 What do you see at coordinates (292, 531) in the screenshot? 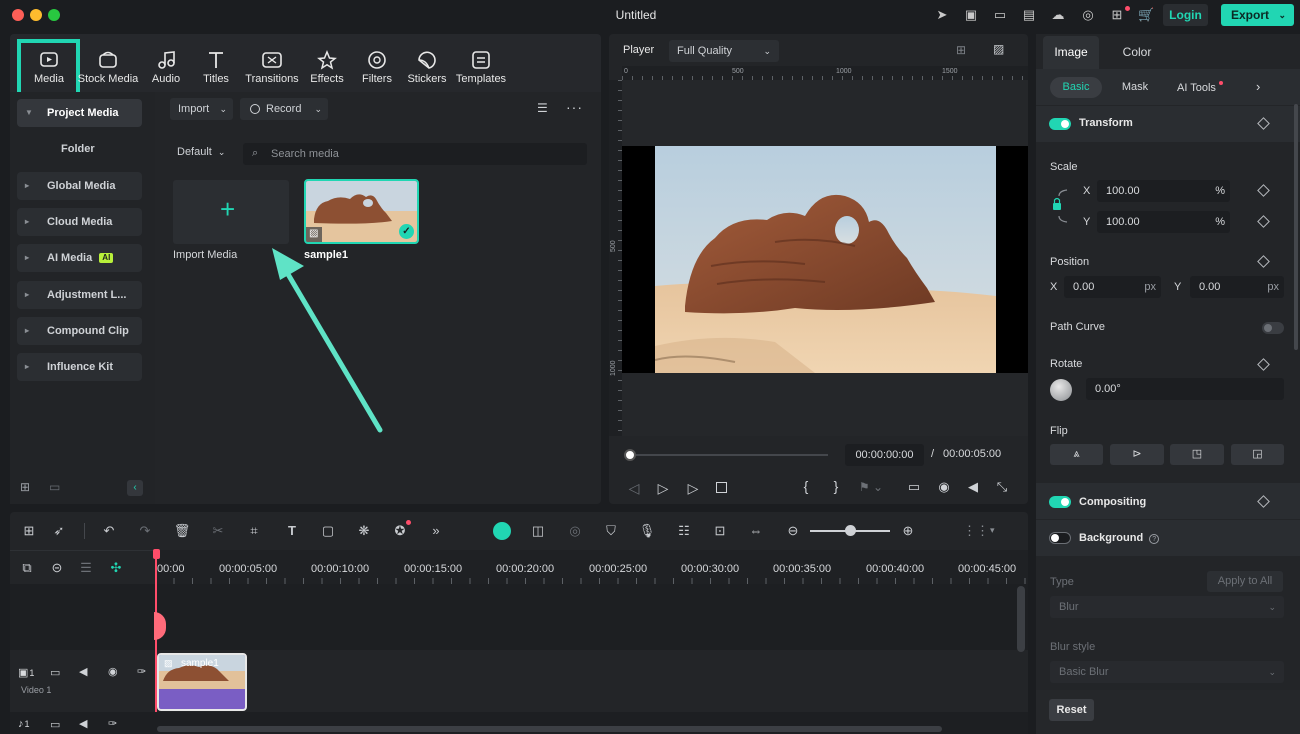
I see `text-tool-icon: T` at bounding box center [292, 531].